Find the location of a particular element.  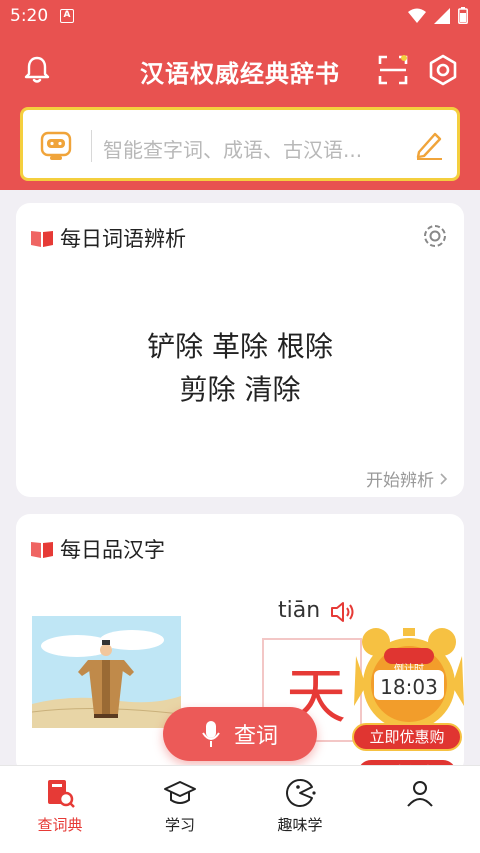

top-nav: 汉语权威经典辞书 is located at coordinates (240, 70).